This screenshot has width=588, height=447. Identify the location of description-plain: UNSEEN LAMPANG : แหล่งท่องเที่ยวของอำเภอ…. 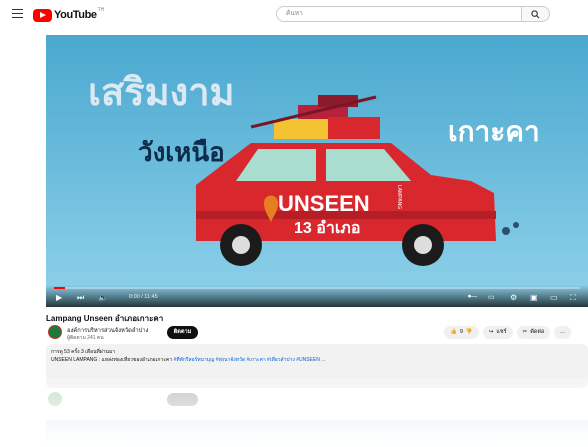
(112, 360).